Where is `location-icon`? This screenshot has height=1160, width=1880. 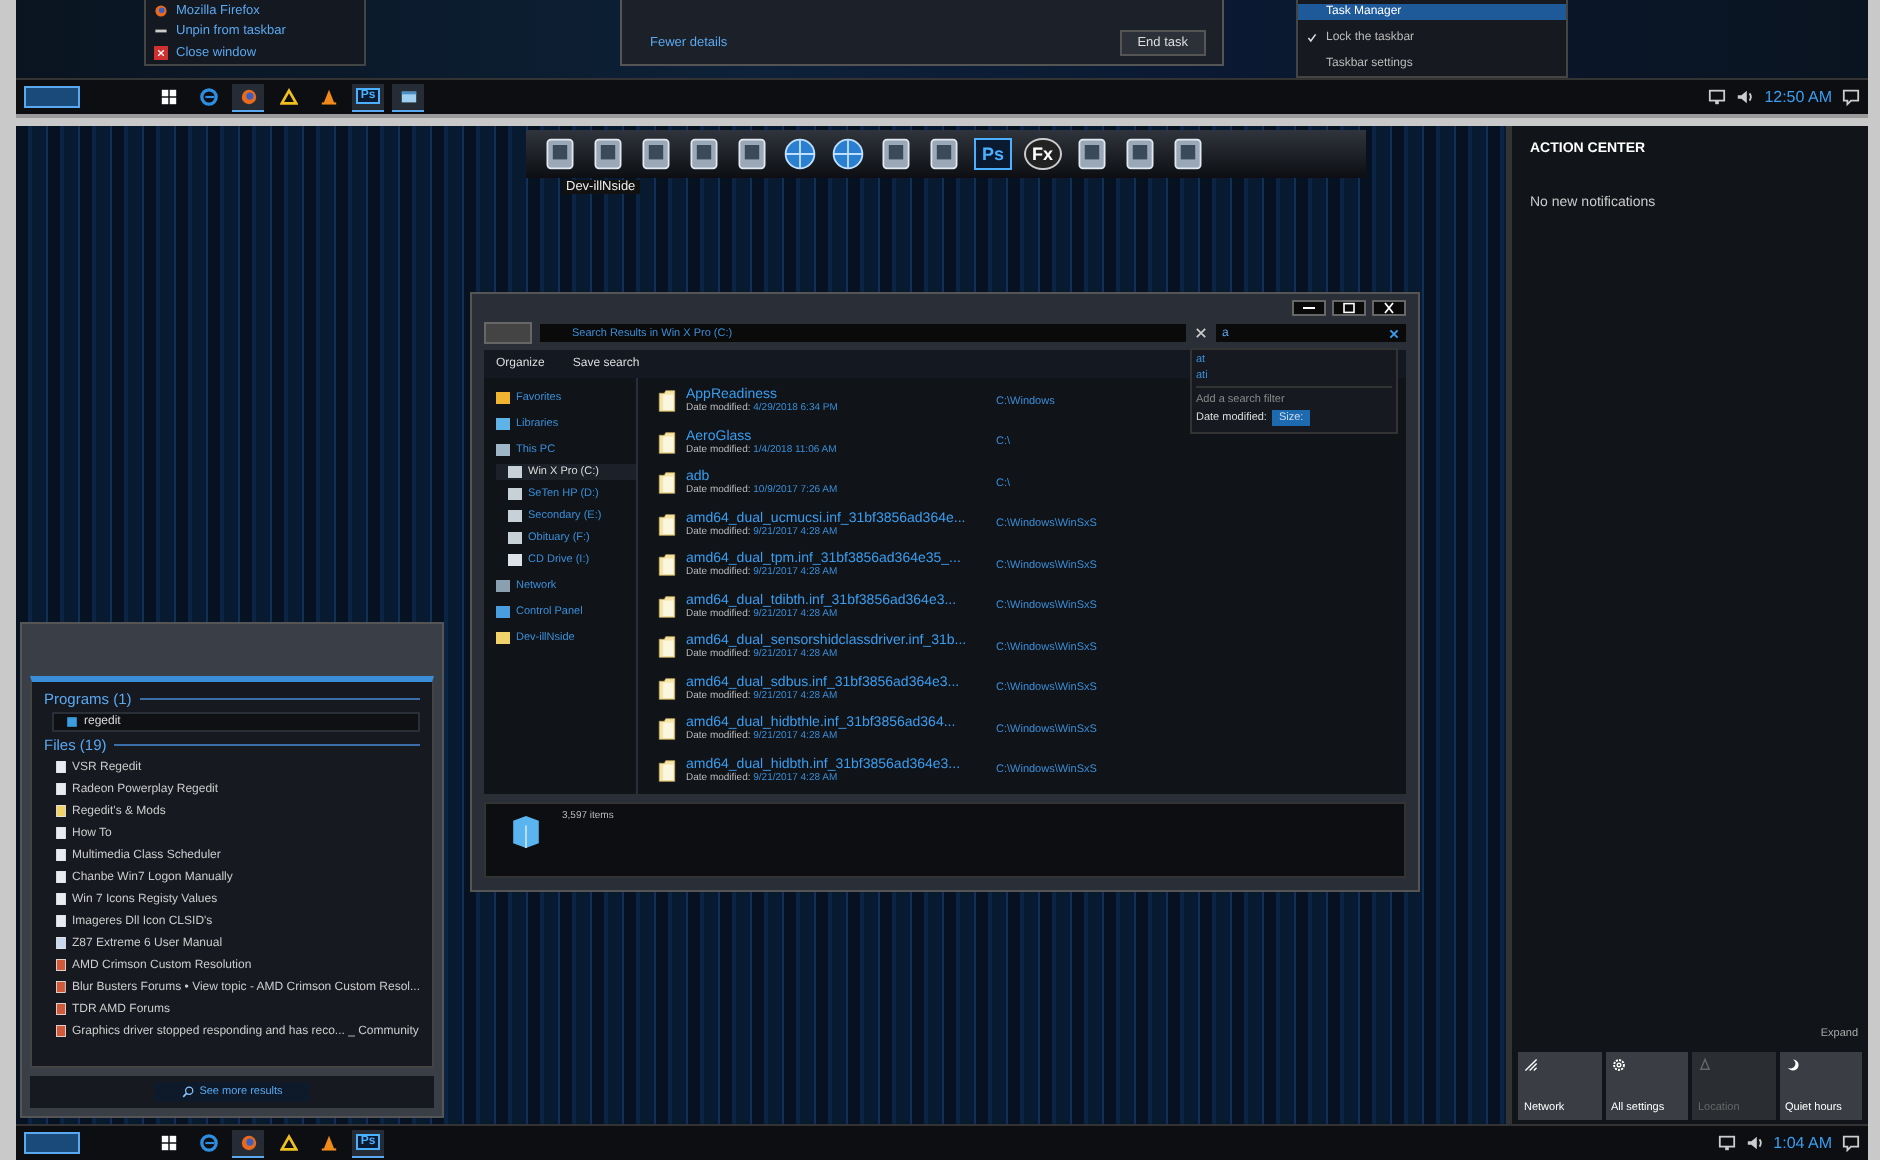 location-icon is located at coordinates (1705, 1065).